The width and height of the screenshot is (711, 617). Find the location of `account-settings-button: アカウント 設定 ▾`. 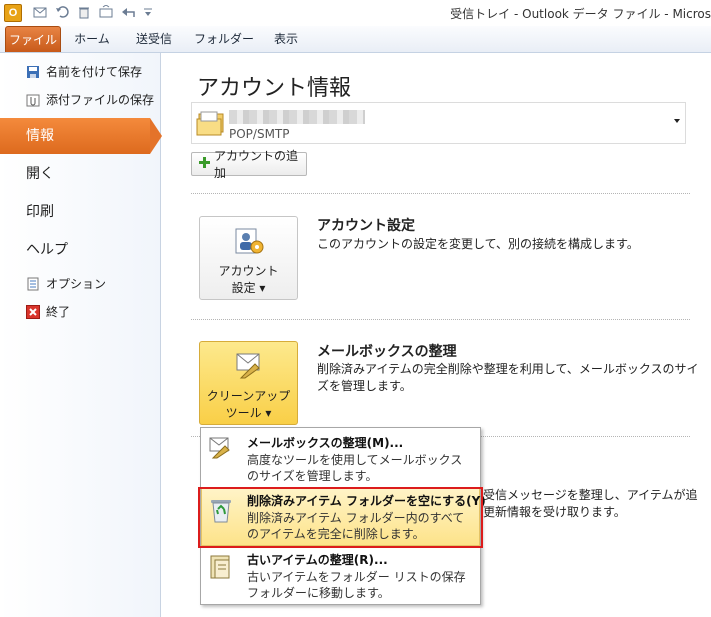

account-settings-button: アカウント 設定 ▾ is located at coordinates (248, 258).